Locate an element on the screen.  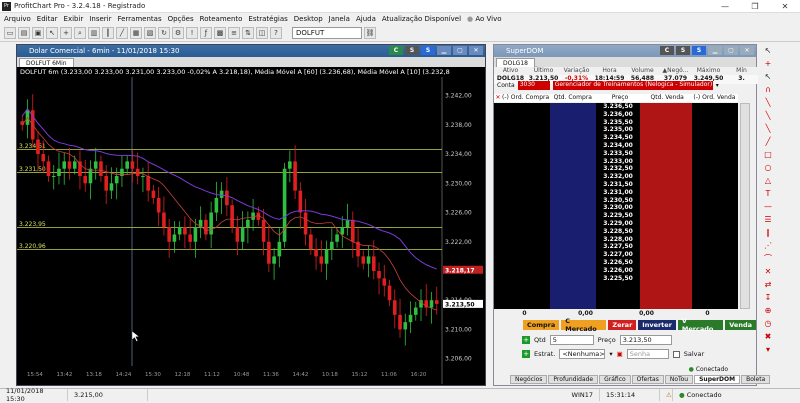
settings-icon: ⚙ is located at coordinates (178, 33).